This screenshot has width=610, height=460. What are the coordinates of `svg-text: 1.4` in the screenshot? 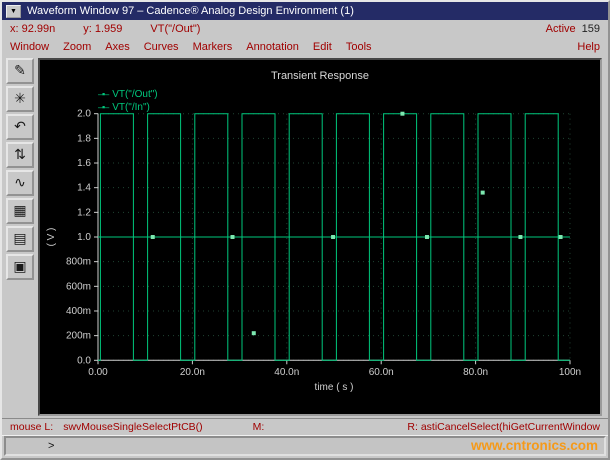 It's located at (84, 188).